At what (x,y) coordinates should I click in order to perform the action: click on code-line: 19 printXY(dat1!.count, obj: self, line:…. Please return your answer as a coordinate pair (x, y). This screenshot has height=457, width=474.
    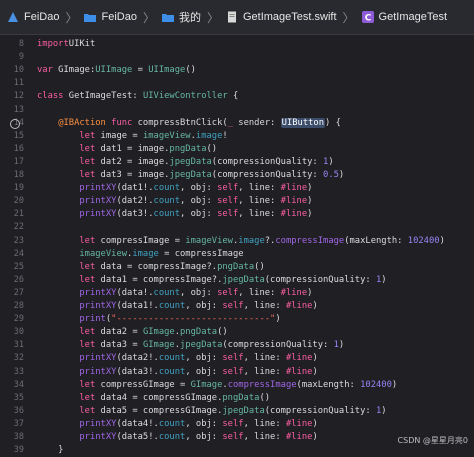
    Looking at the image, I should click on (237, 188).